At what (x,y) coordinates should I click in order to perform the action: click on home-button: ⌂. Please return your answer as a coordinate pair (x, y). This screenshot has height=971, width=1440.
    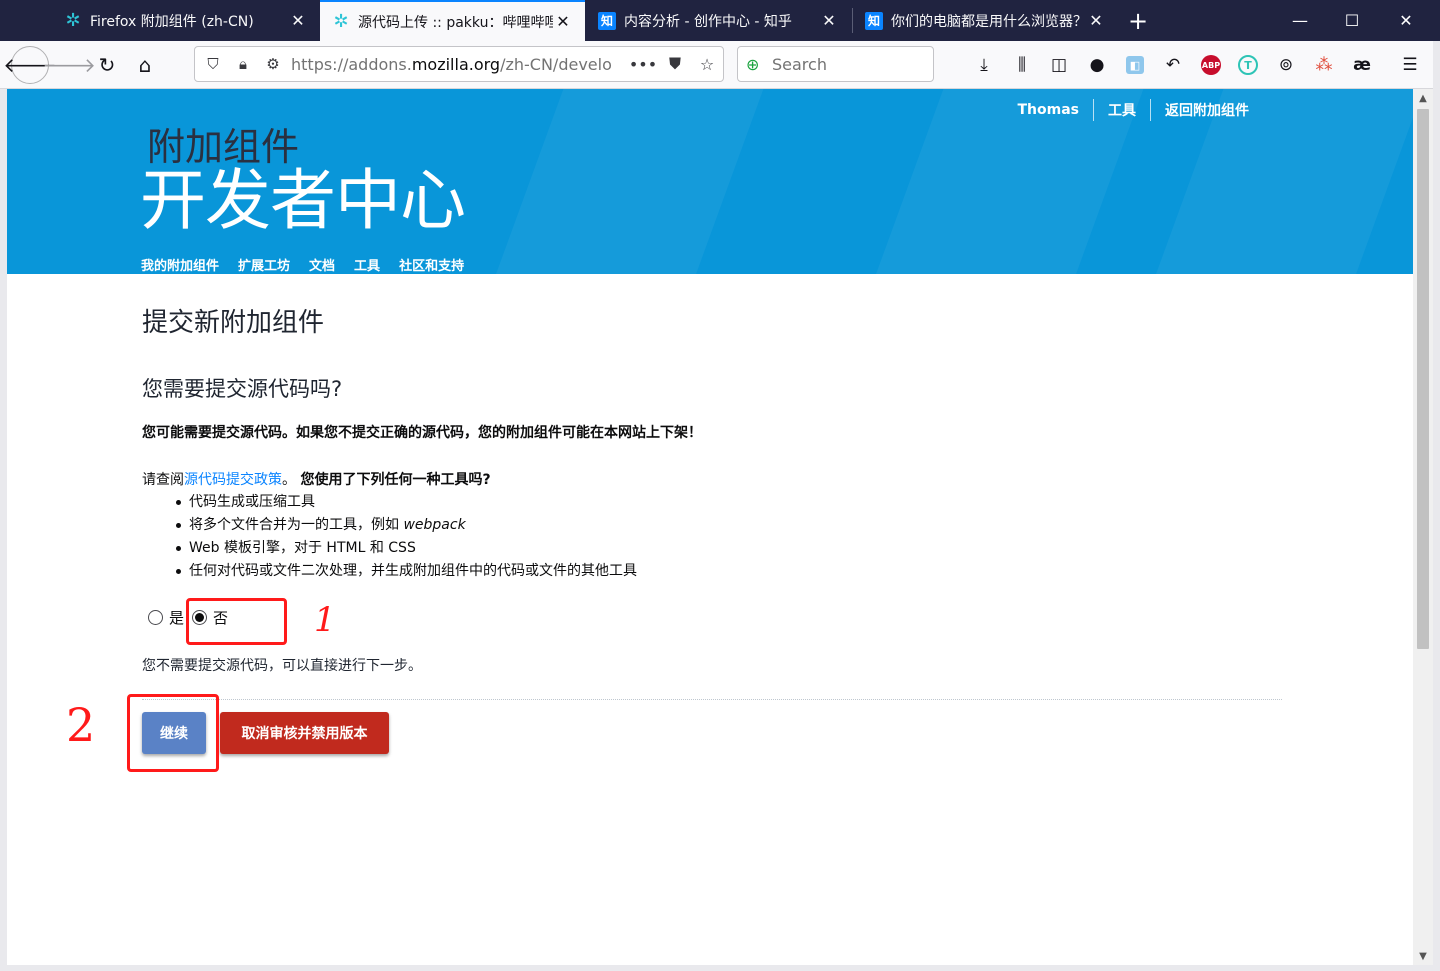
    Looking at the image, I should click on (145, 65).